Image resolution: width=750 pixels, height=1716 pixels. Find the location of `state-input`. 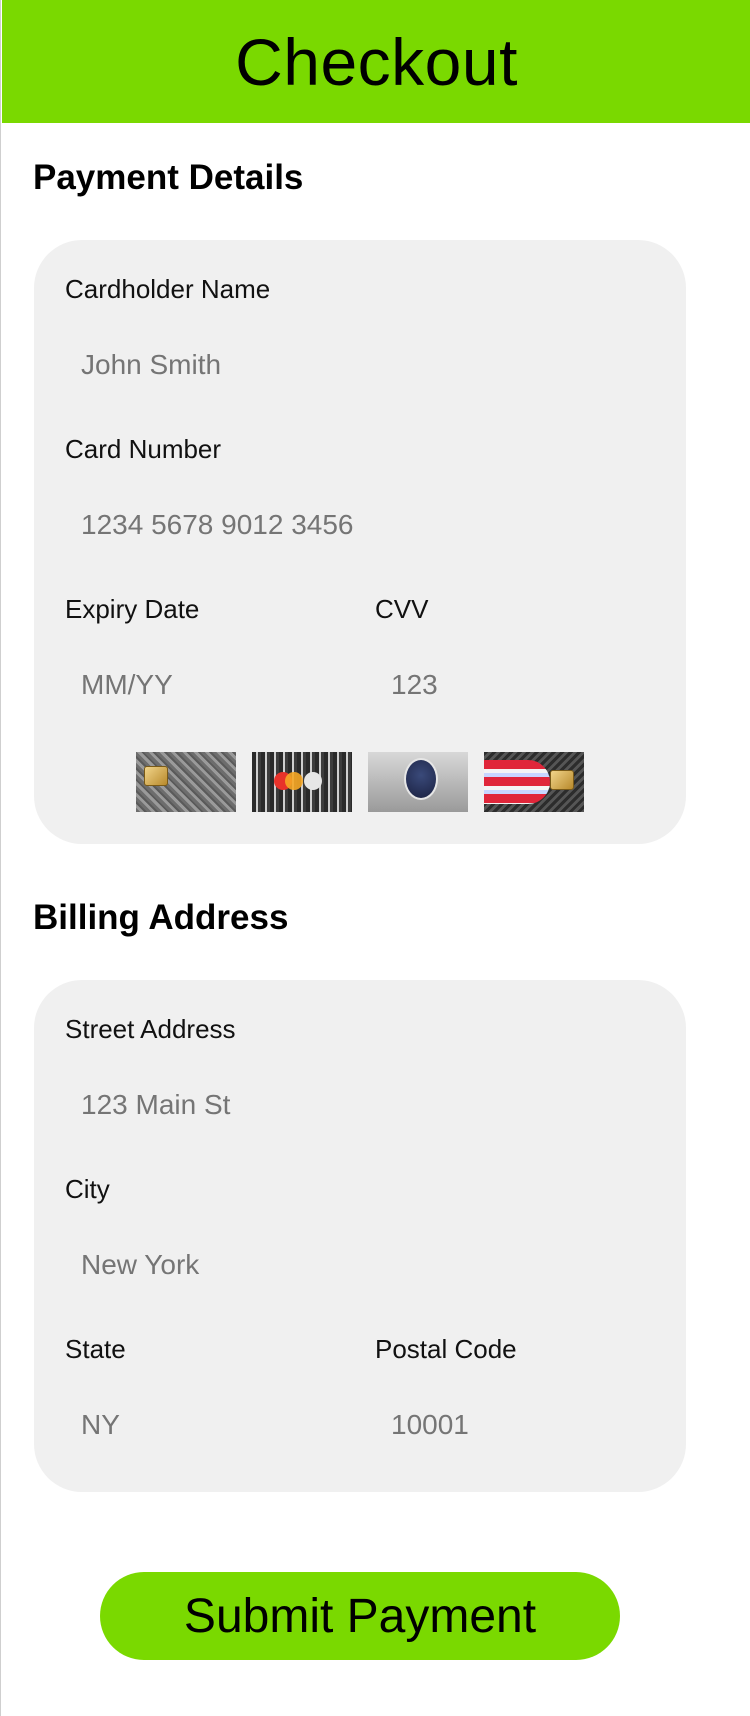

state-input is located at coordinates (181, 1425).